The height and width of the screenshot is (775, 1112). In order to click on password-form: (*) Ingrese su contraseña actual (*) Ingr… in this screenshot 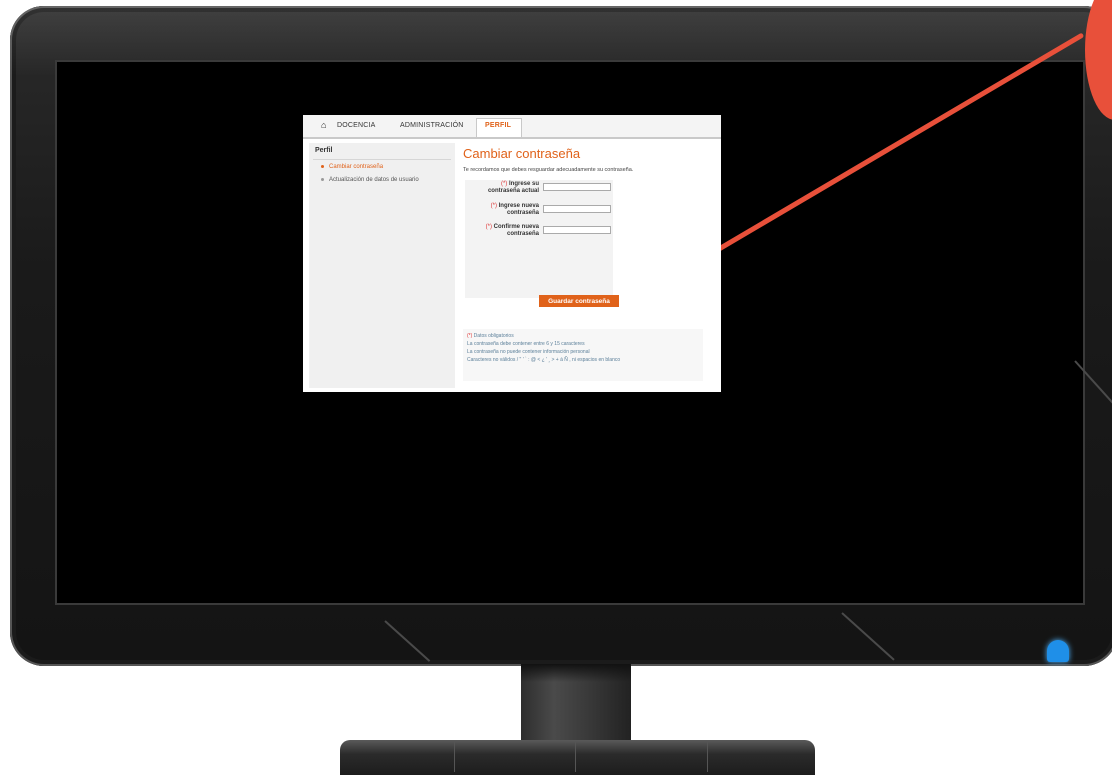, I will do `click(539, 239)`.